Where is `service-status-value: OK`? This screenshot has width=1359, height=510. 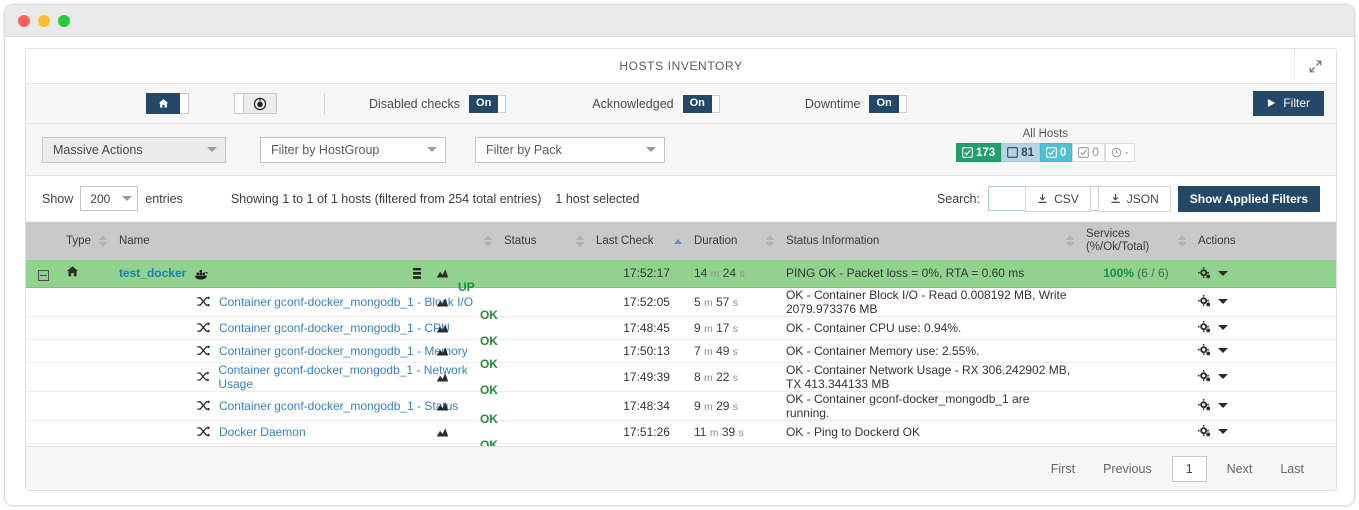
service-status-value: OK is located at coordinates (488, 418).